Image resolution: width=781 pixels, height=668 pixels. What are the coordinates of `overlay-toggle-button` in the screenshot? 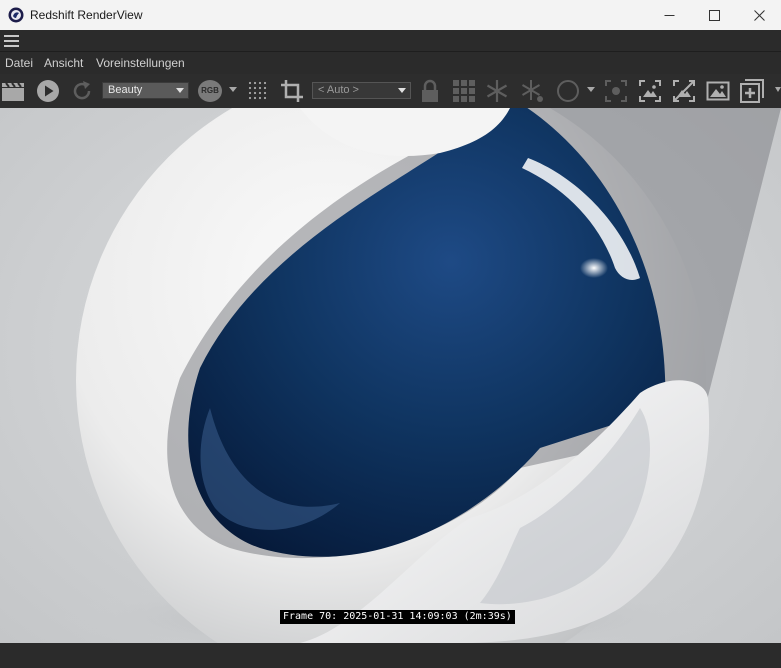 It's located at (684, 91).